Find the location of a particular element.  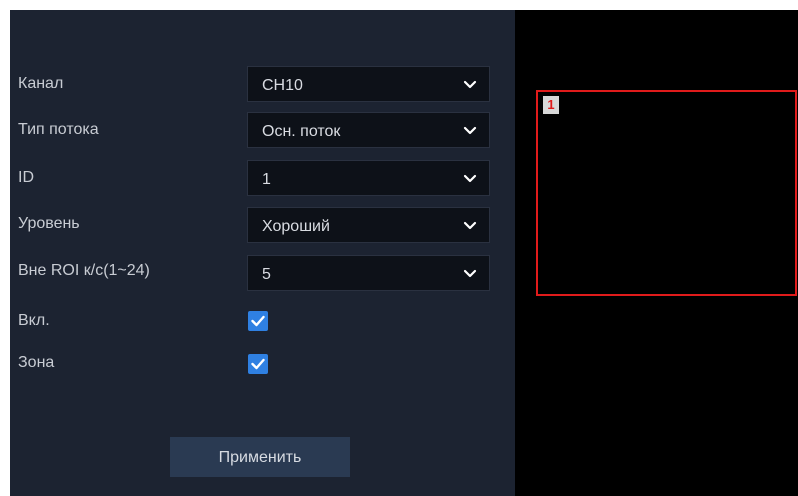

level-label: Уровень is located at coordinates (49, 223).